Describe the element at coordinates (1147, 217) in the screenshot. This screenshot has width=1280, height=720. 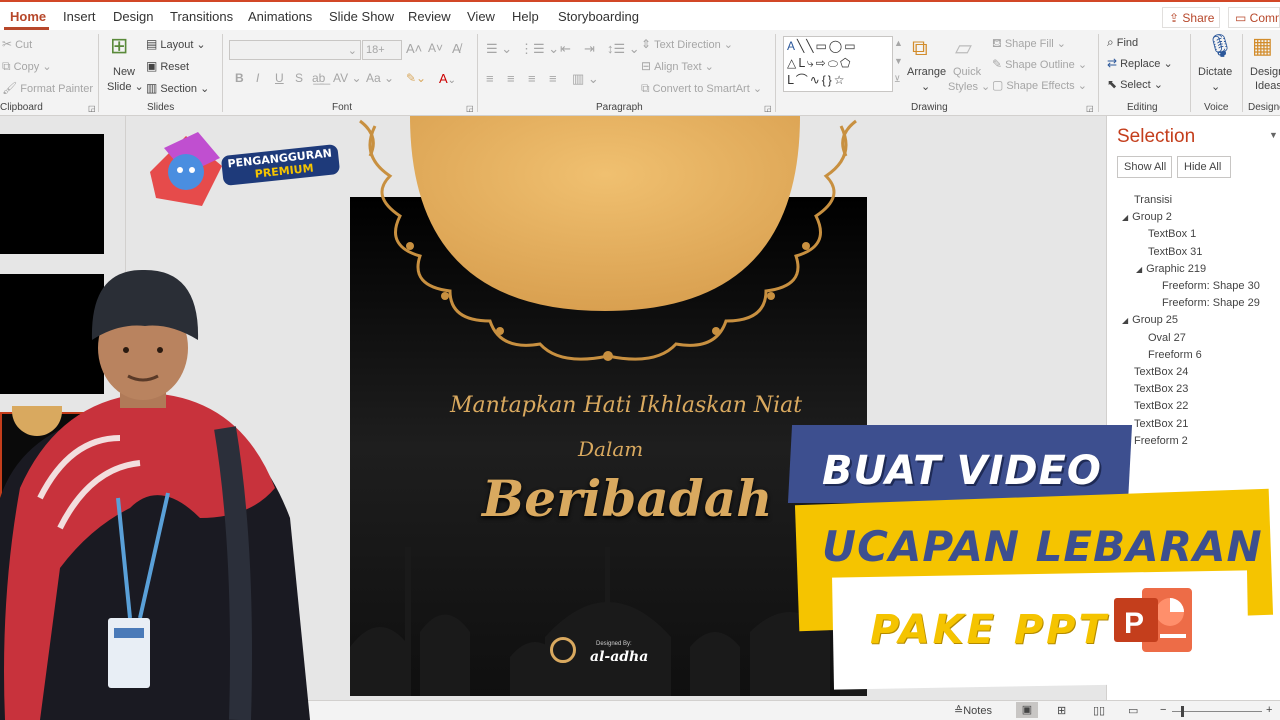
I see `selection-item: ◢ Group 2` at that location.